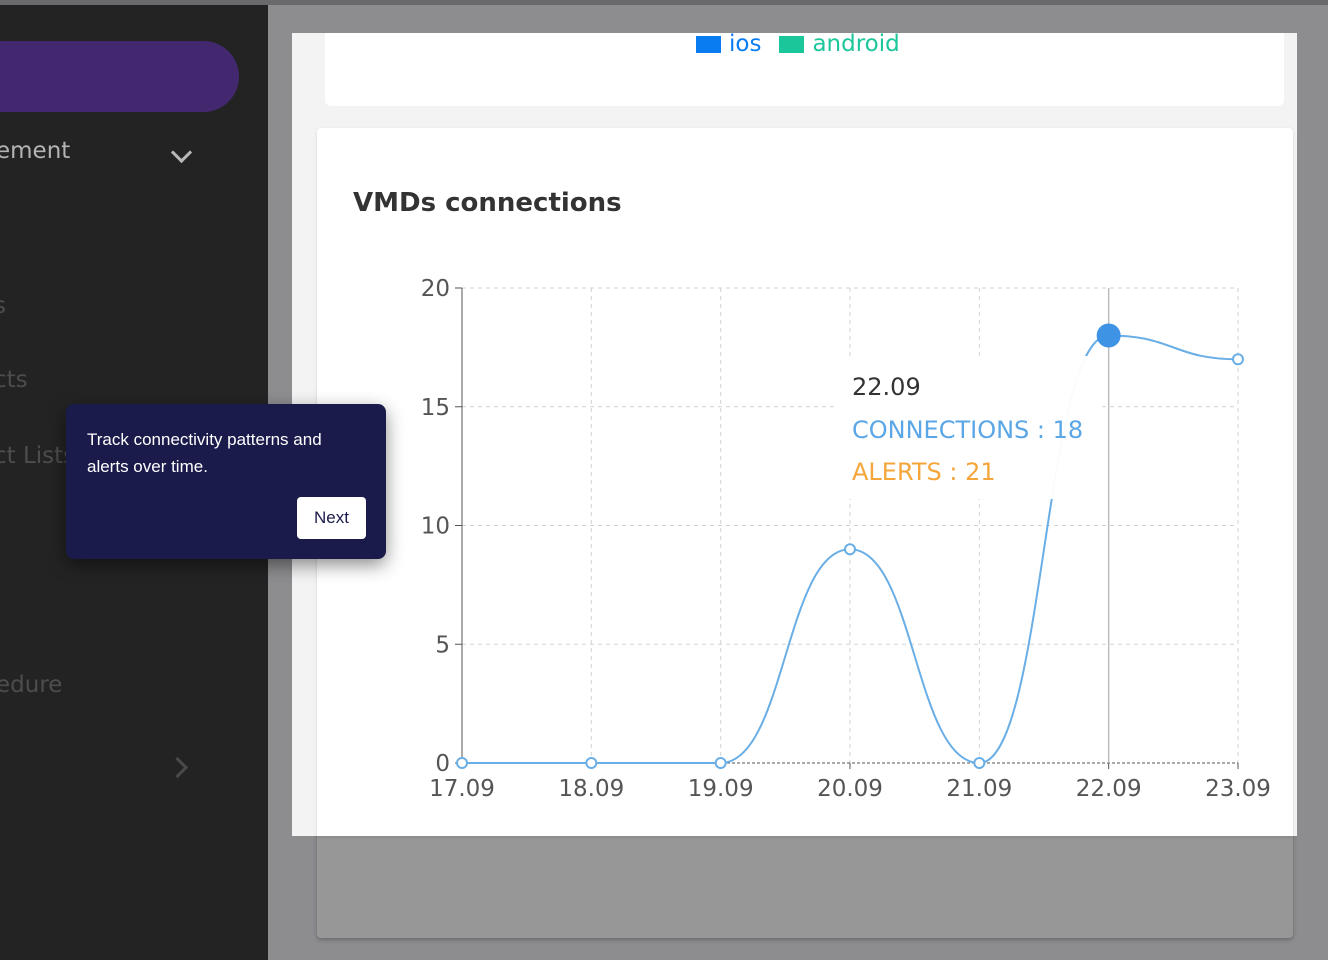  Describe the element at coordinates (1108, 335) in the screenshot. I see `data-point-active` at that location.